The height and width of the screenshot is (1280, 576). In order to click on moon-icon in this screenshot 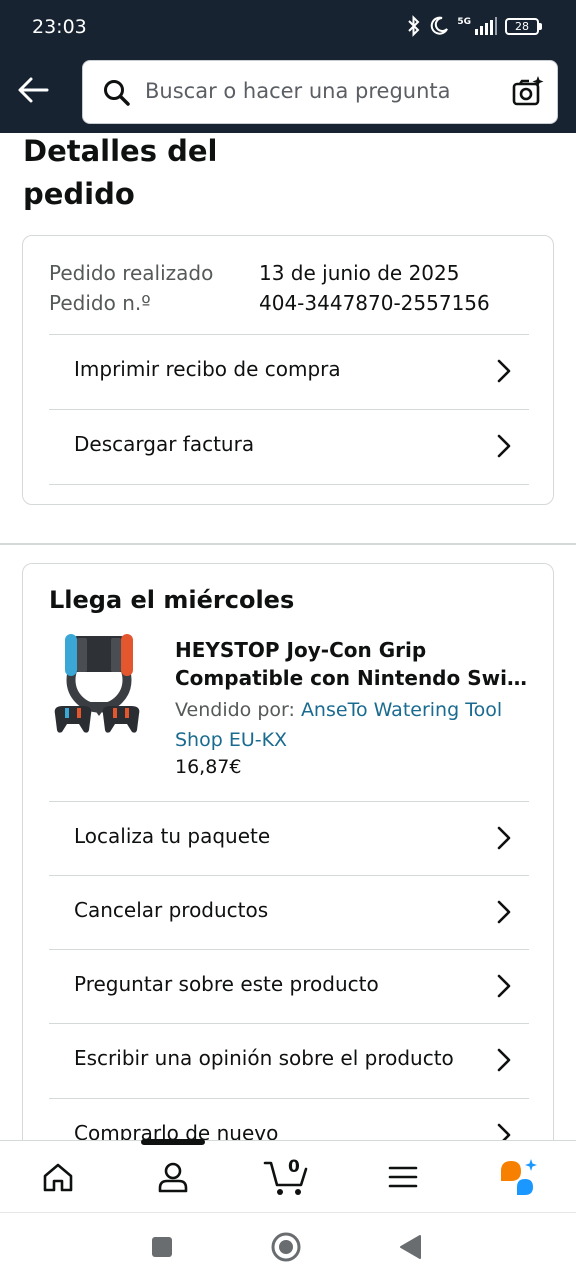, I will do `click(440, 25)`.